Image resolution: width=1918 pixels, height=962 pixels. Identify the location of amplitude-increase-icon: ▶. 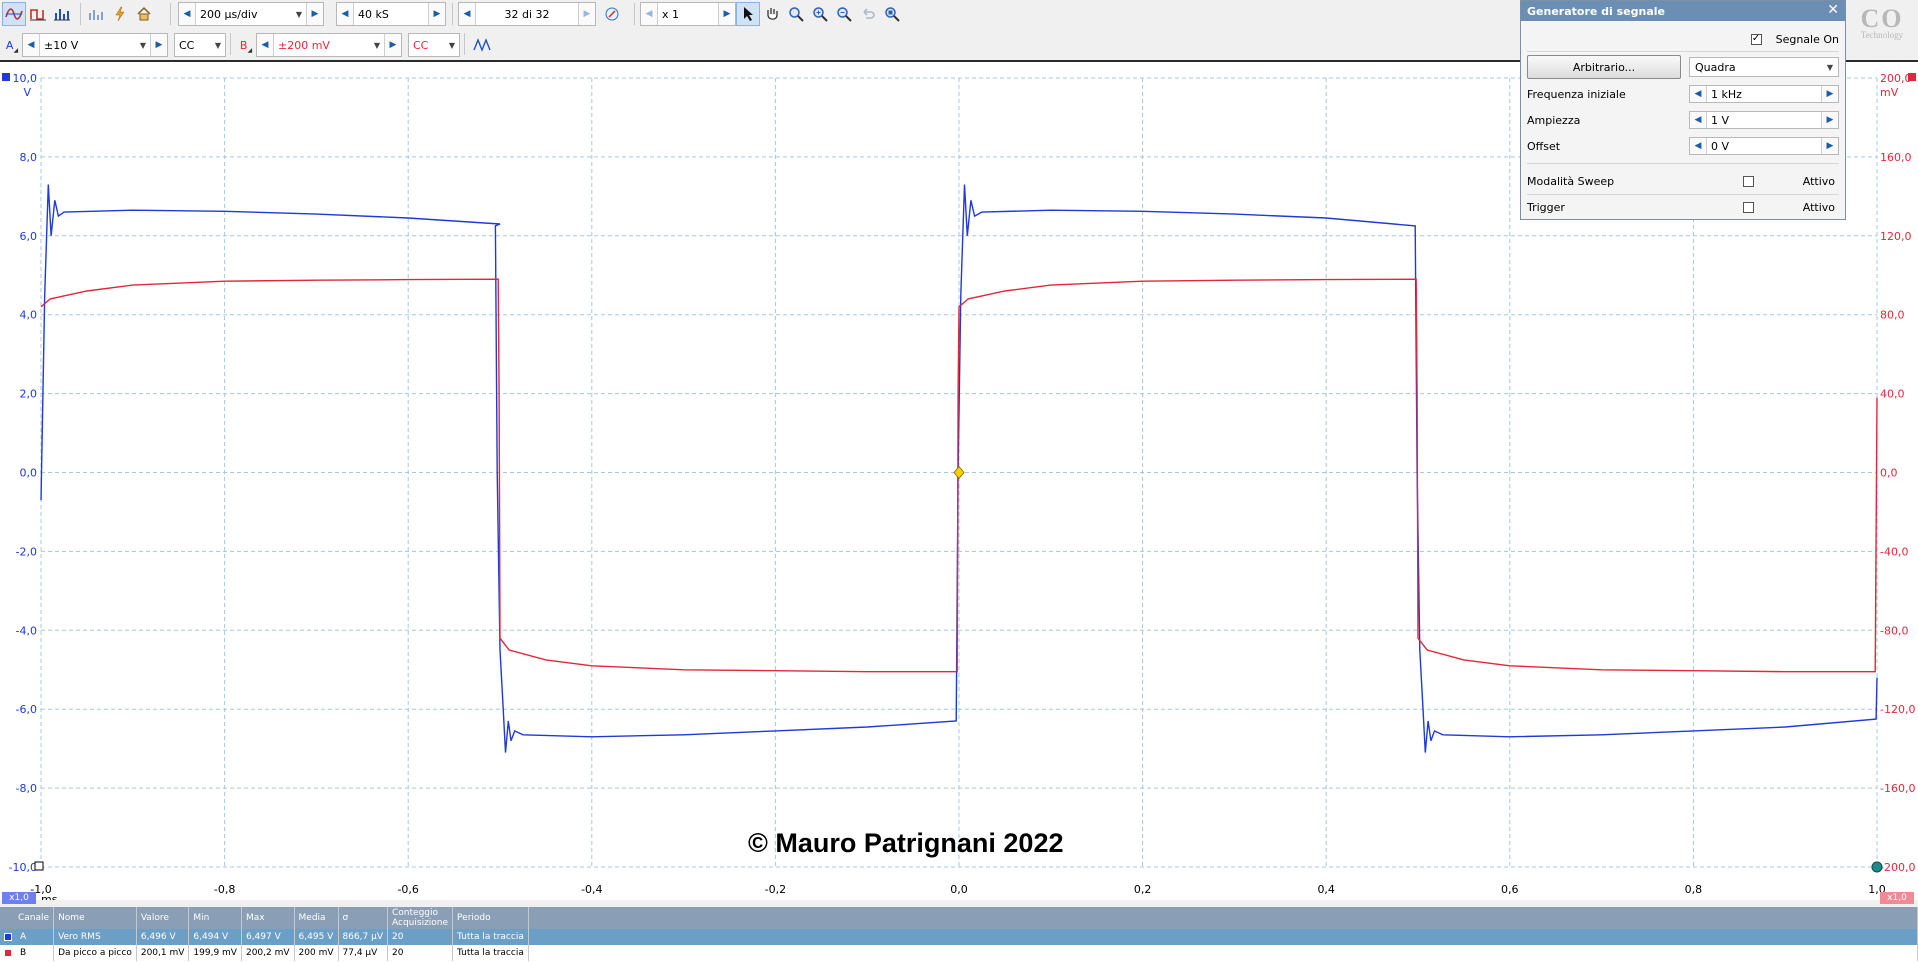
(1830, 120).